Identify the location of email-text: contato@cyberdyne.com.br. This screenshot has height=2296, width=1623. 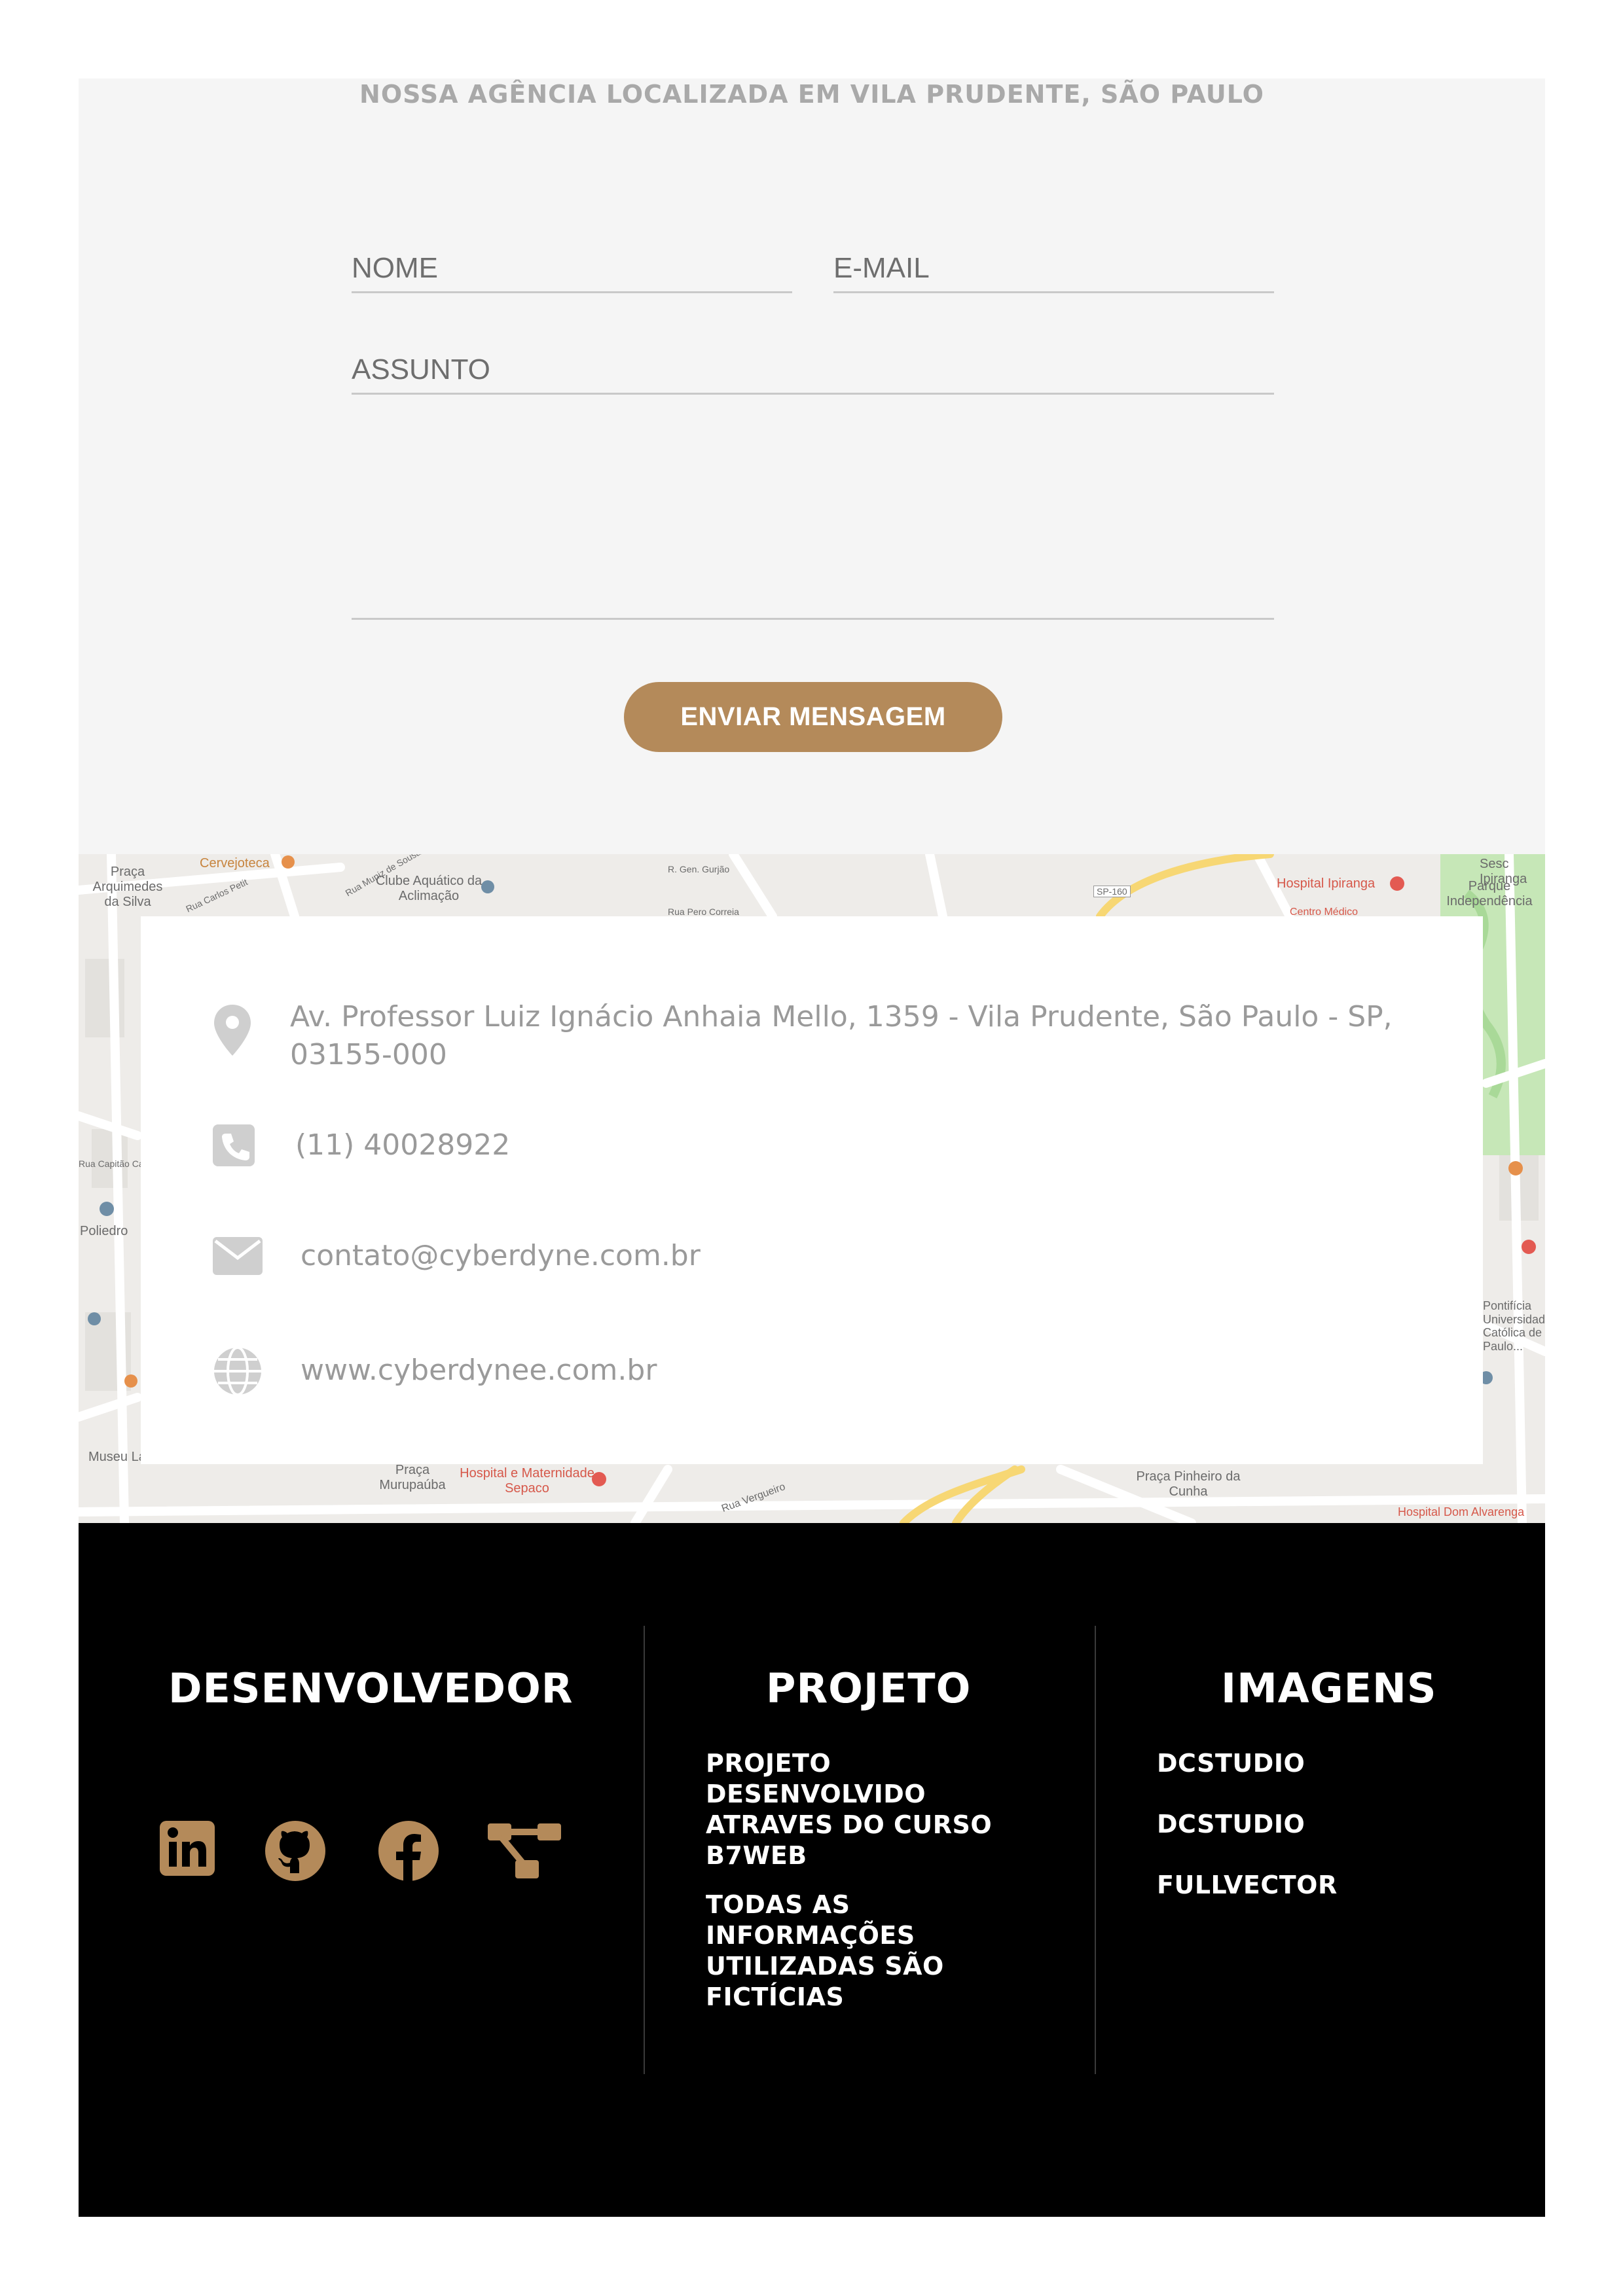
(501, 1256).